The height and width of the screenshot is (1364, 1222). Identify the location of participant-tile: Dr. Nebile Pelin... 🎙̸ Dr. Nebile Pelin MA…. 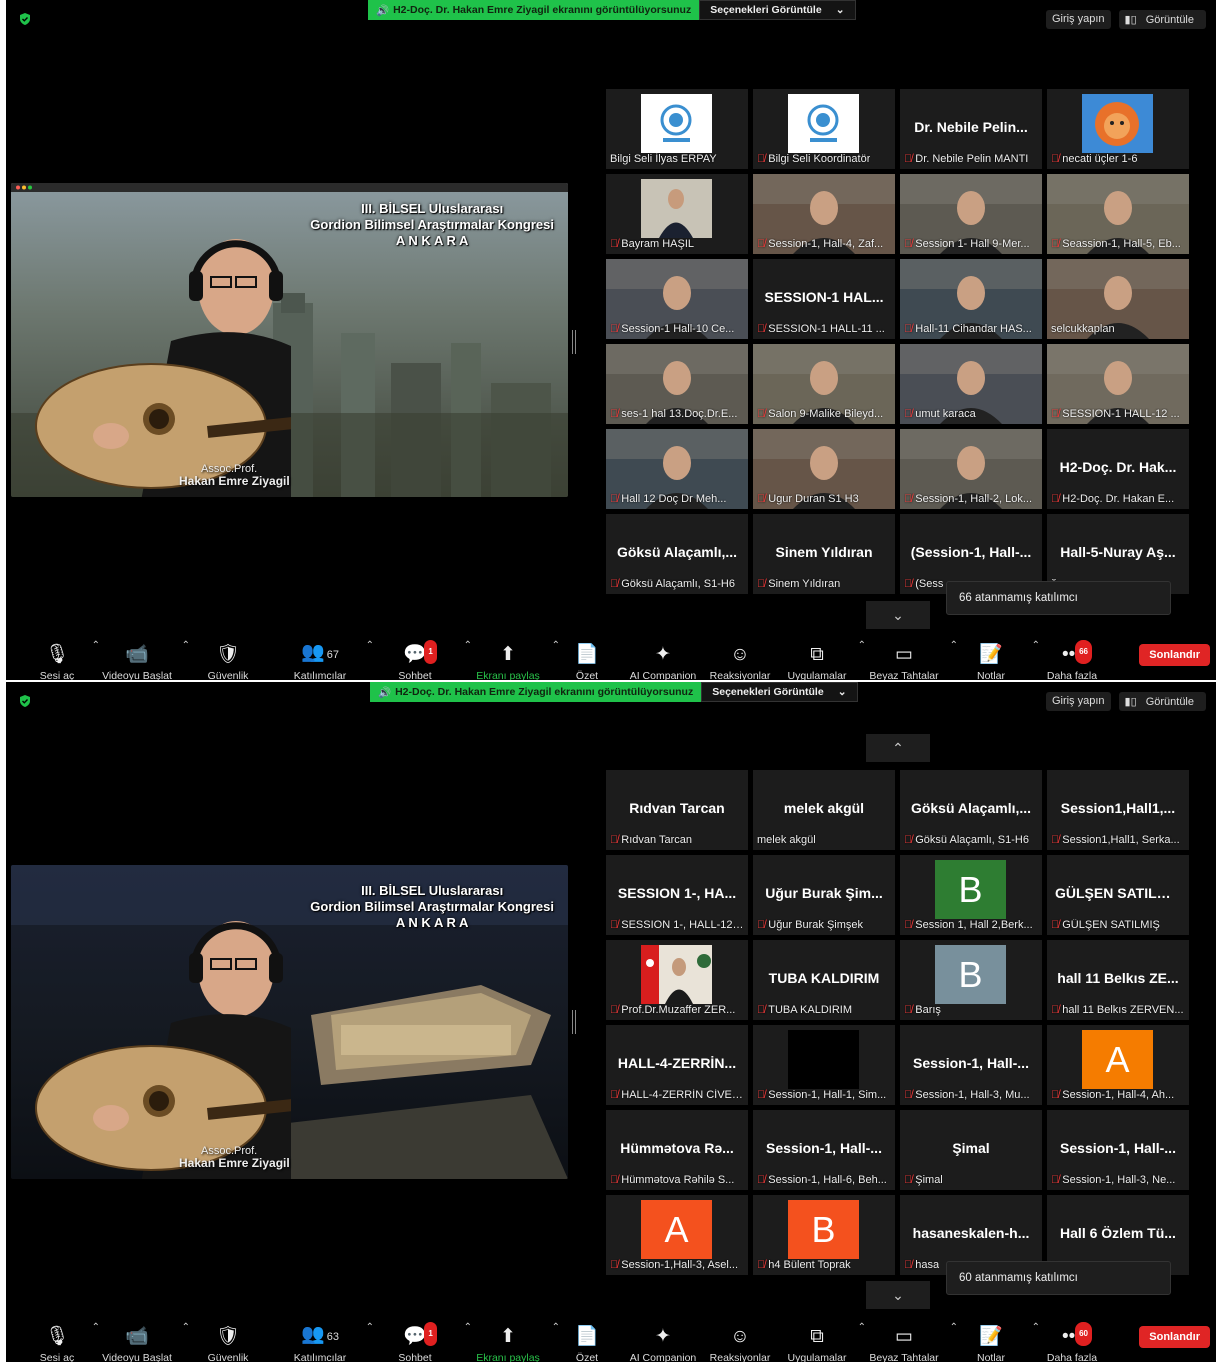
(971, 129).